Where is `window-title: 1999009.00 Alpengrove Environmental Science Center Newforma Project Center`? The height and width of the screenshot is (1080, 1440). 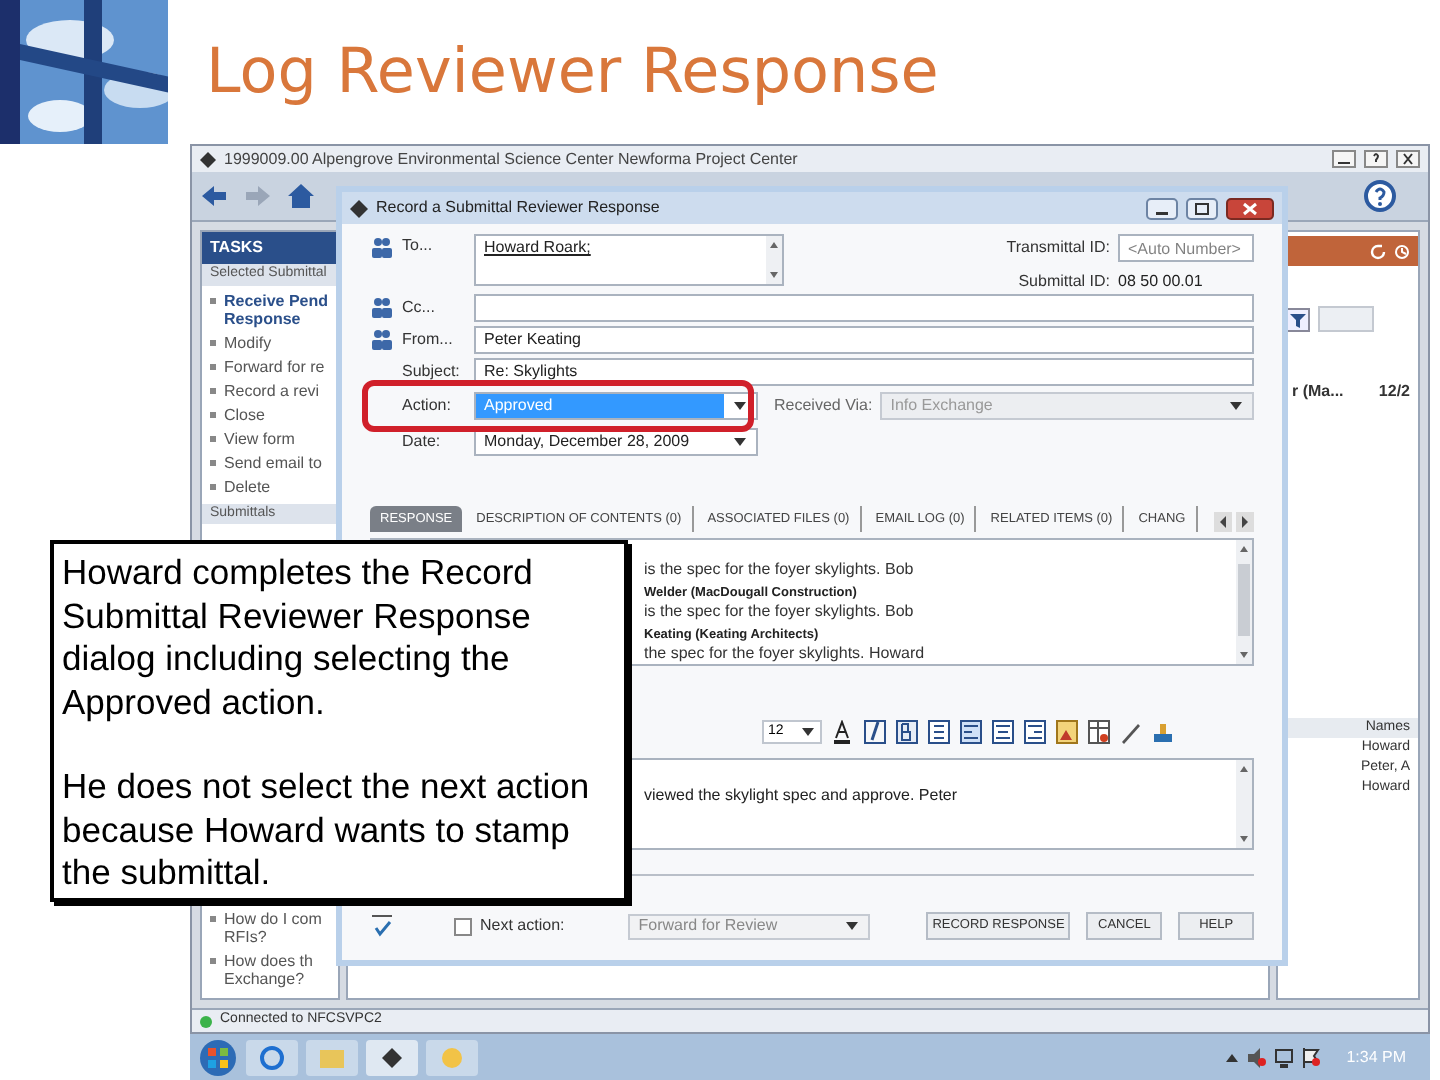
window-title: 1999009.00 Alpengrove Environmental Science Center Newforma Project Center is located at coordinates (511, 159).